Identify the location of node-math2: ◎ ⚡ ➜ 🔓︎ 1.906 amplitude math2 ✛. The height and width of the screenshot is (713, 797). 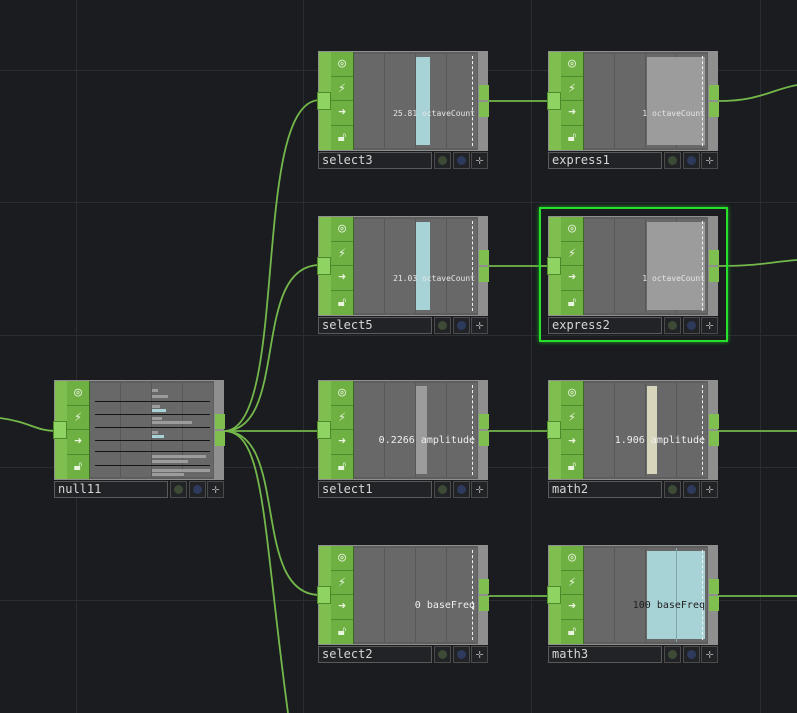
(633, 439).